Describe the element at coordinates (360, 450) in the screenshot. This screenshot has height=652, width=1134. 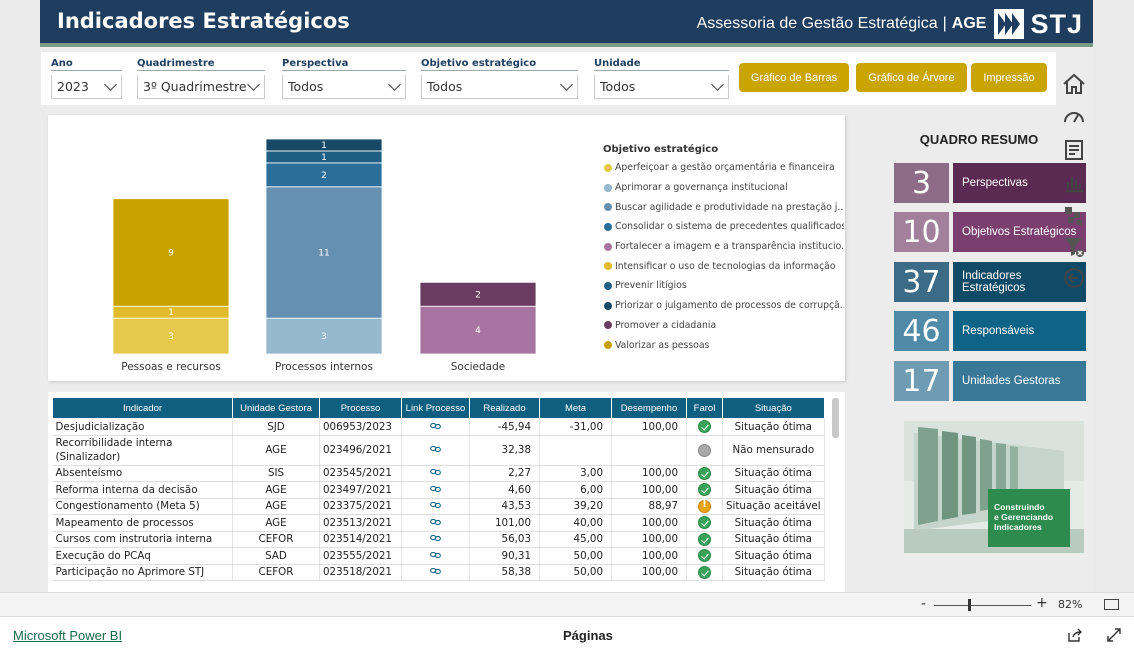
I see `cell-processo: 023496/2021` at that location.